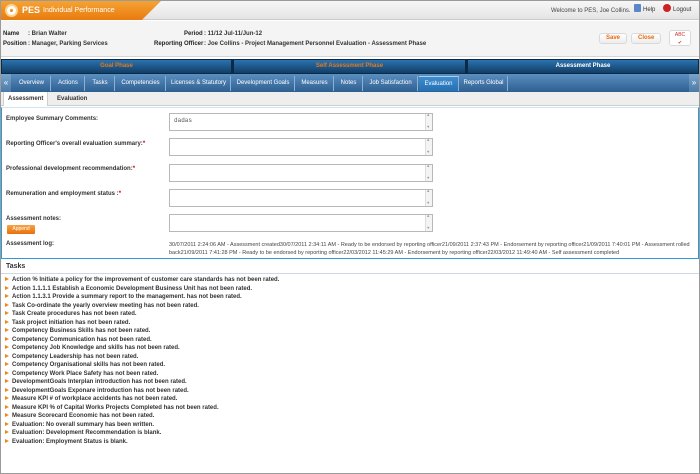  Describe the element at coordinates (613, 38) in the screenshot. I see `save-button: Save` at that location.